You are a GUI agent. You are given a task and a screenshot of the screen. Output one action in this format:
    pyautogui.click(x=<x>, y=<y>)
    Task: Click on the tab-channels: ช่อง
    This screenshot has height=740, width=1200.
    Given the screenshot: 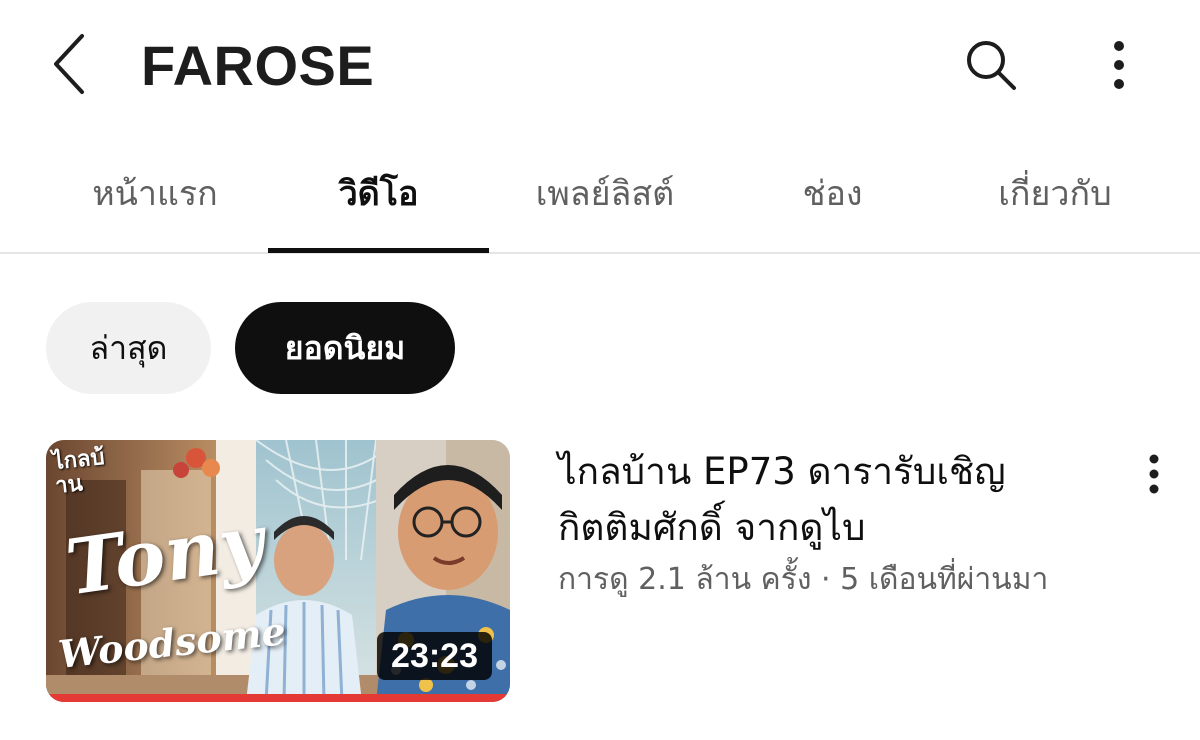 What is the action you would take?
    pyautogui.click(x=832, y=193)
    